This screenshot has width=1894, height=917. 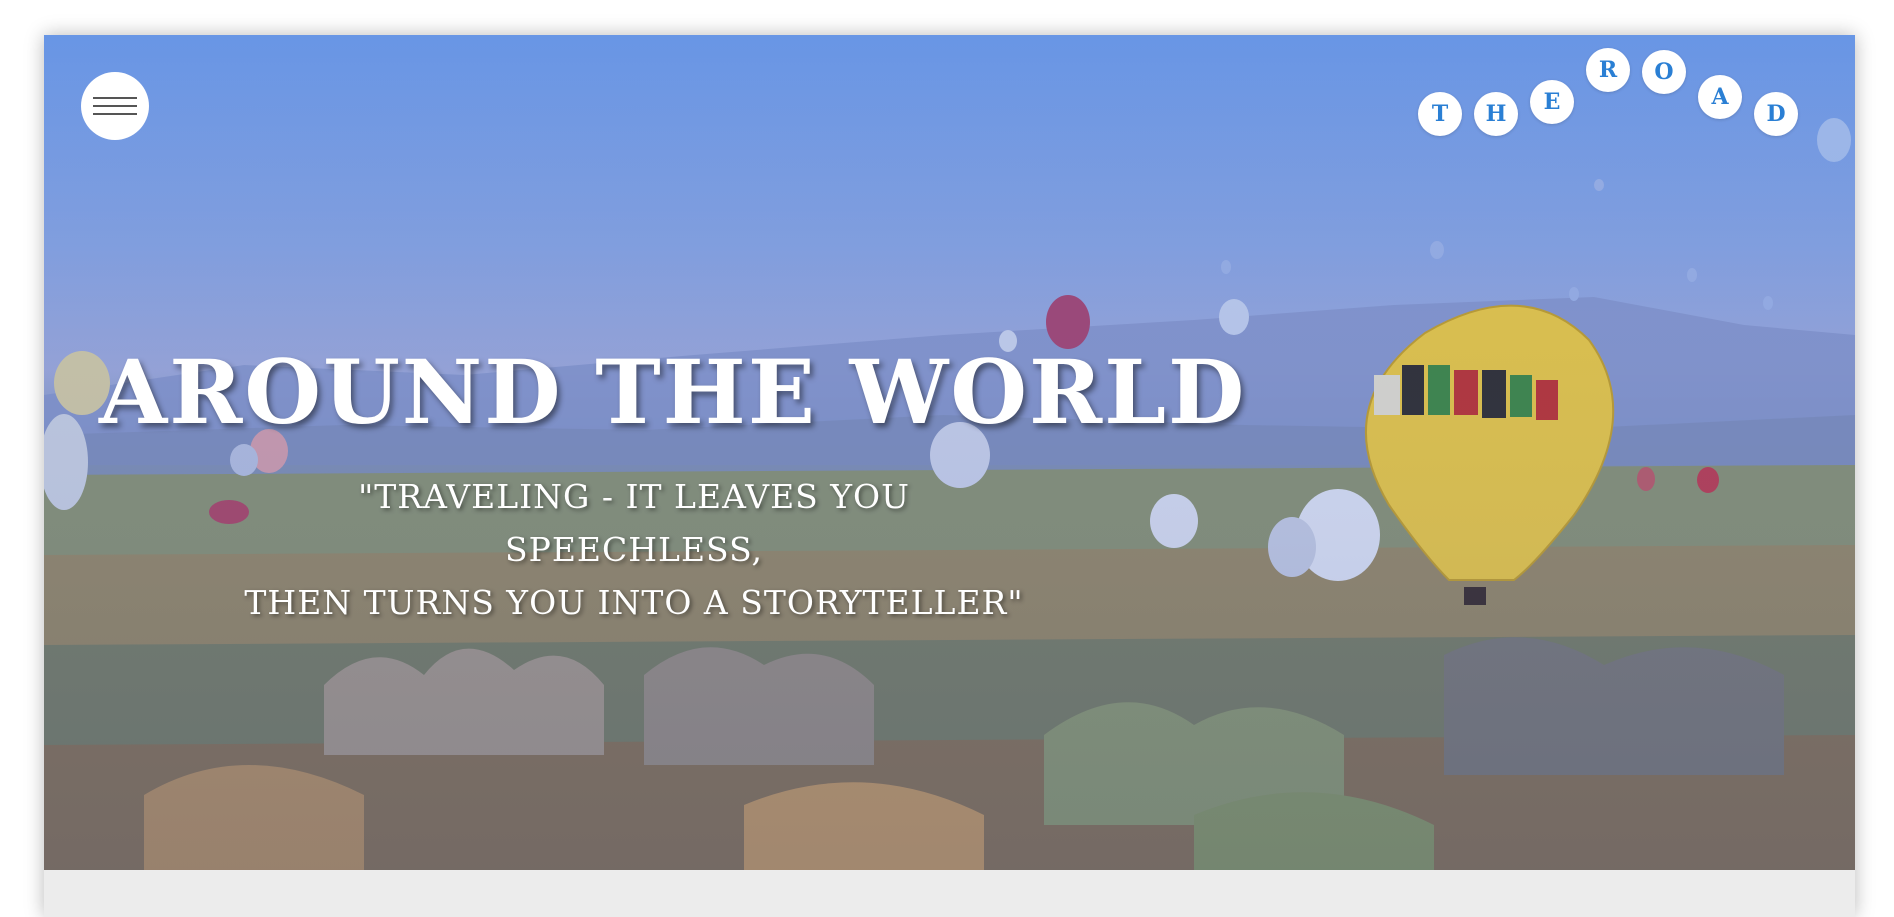 What do you see at coordinates (115, 98) in the screenshot?
I see `hamburger-icon` at bounding box center [115, 98].